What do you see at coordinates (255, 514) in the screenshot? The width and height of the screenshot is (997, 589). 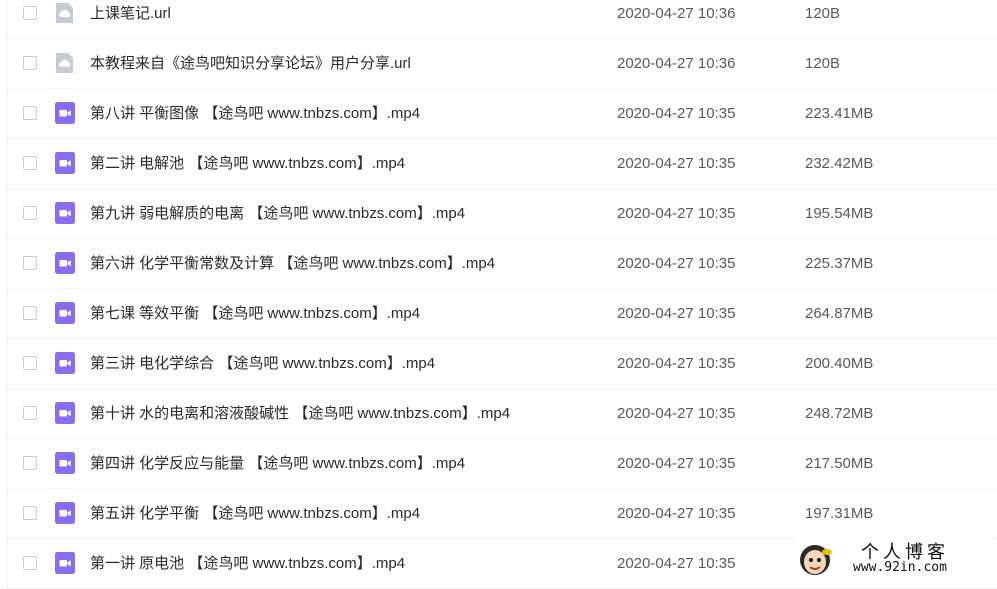 I see `file-name: 第五讲 化学平衡 【途鸟吧 www.tnbzs.com】.mp4` at bounding box center [255, 514].